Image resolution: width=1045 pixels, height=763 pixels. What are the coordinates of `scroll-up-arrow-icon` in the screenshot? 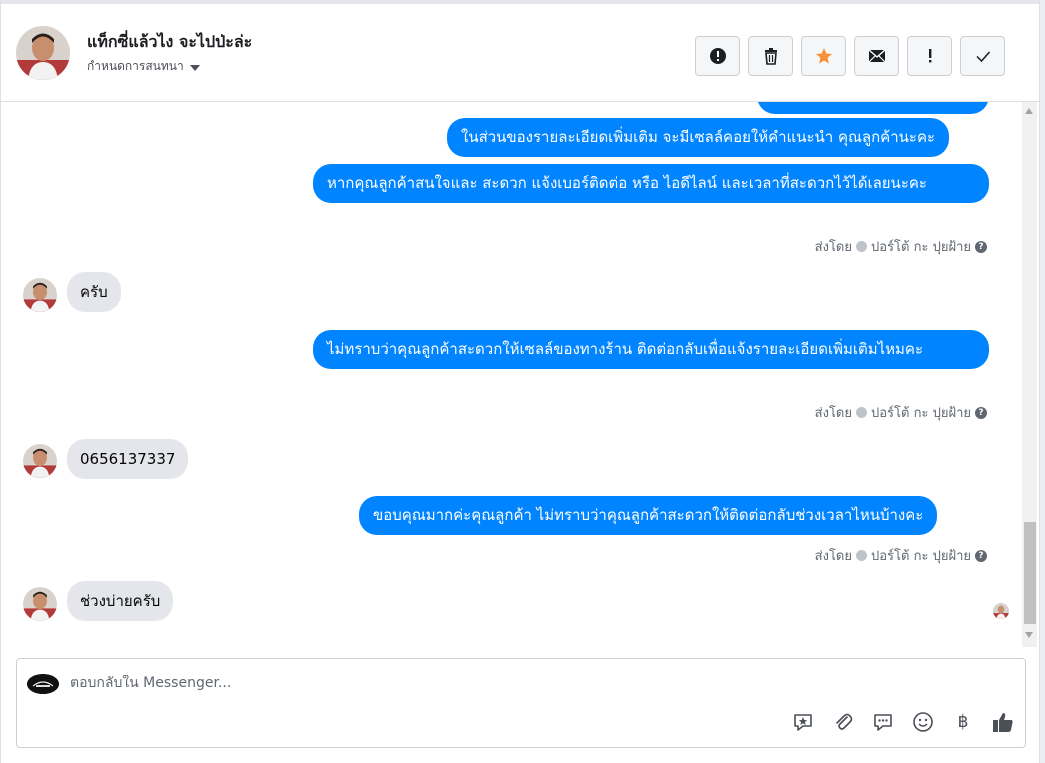 It's located at (1029, 111).